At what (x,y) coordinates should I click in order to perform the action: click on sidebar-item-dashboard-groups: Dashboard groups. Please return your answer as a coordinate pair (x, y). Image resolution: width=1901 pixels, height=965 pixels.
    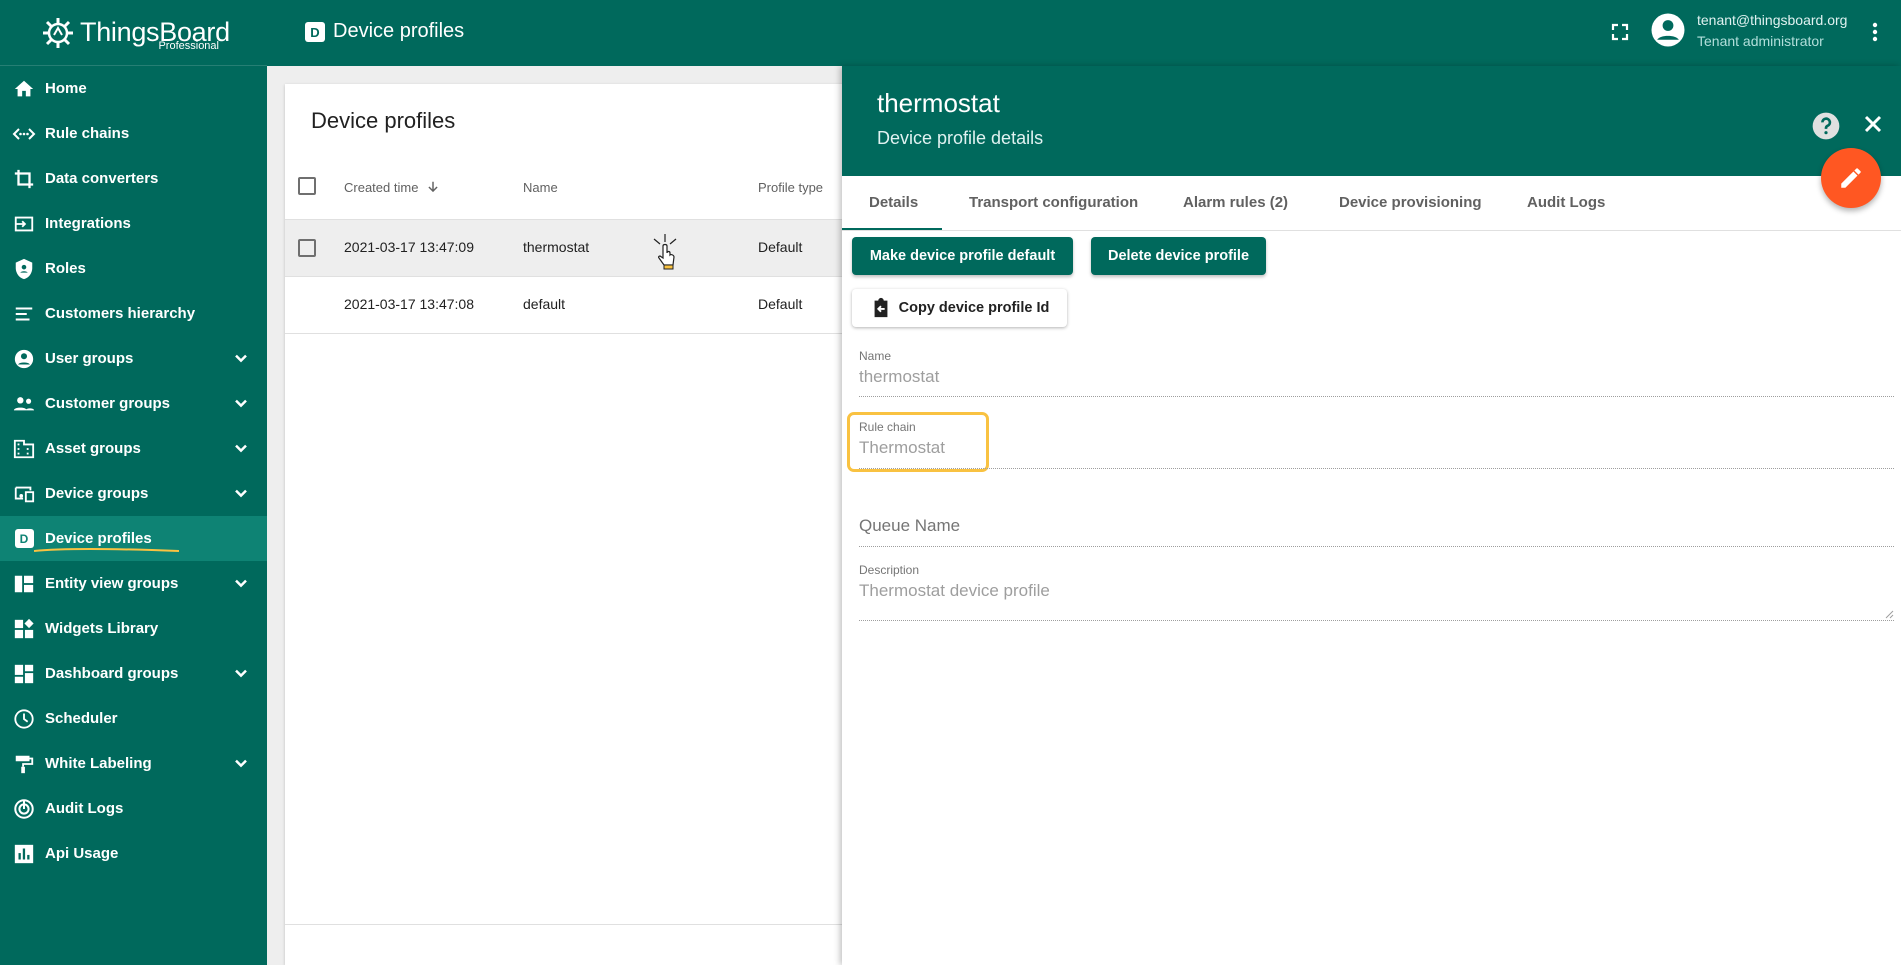
    Looking at the image, I should click on (133, 673).